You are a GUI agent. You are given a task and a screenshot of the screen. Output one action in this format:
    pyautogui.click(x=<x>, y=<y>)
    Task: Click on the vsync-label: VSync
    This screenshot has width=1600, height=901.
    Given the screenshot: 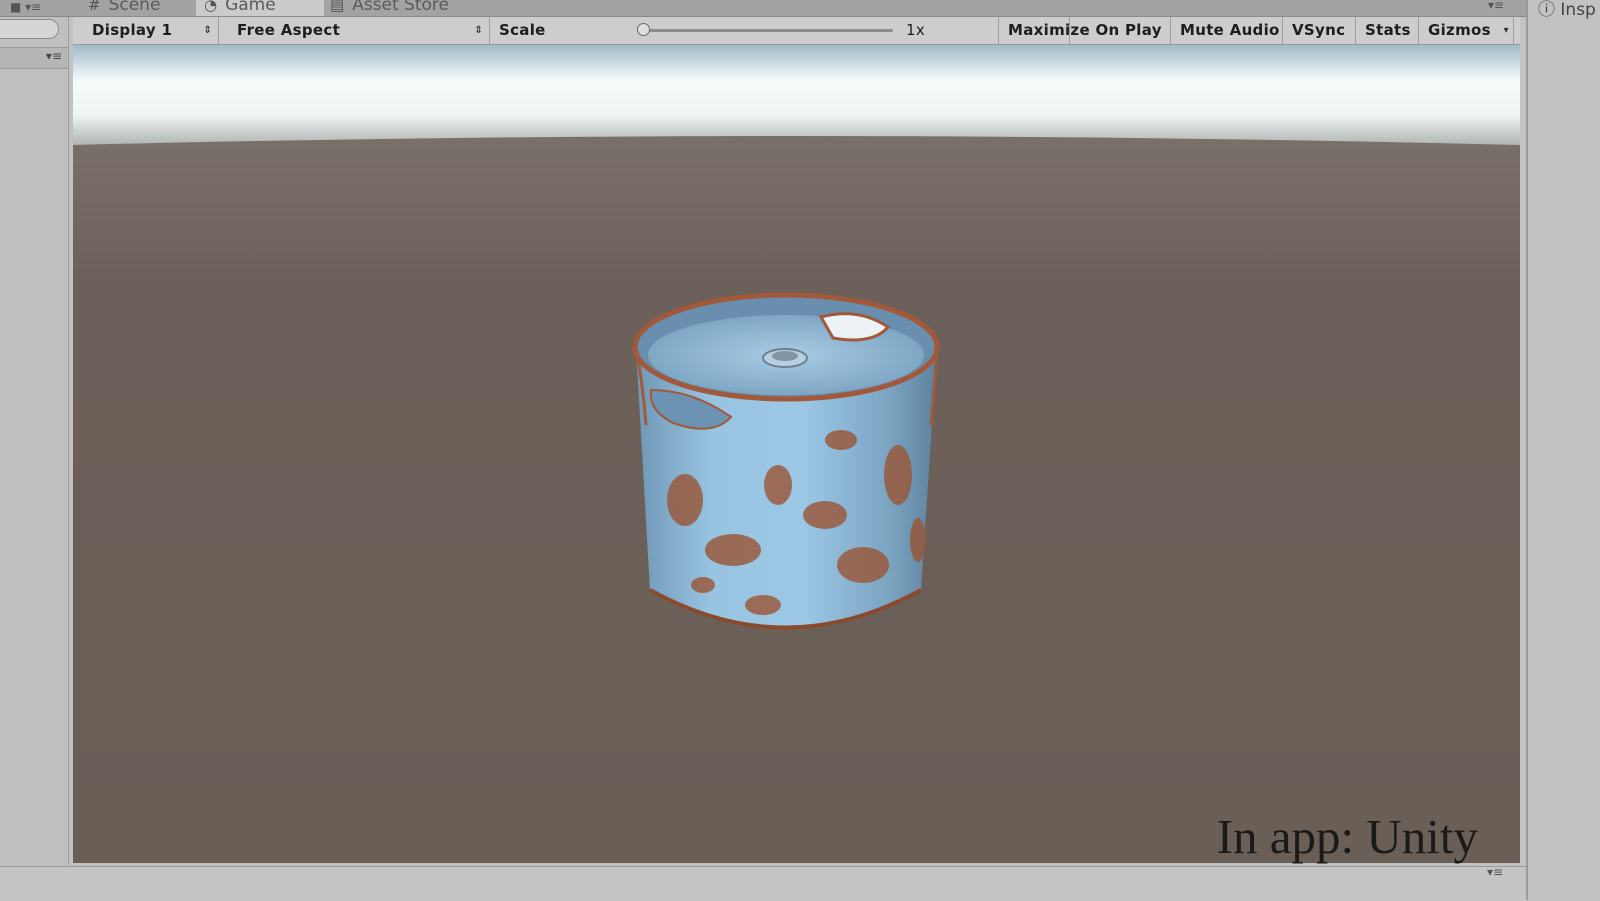 What is the action you would take?
    pyautogui.click(x=1319, y=30)
    